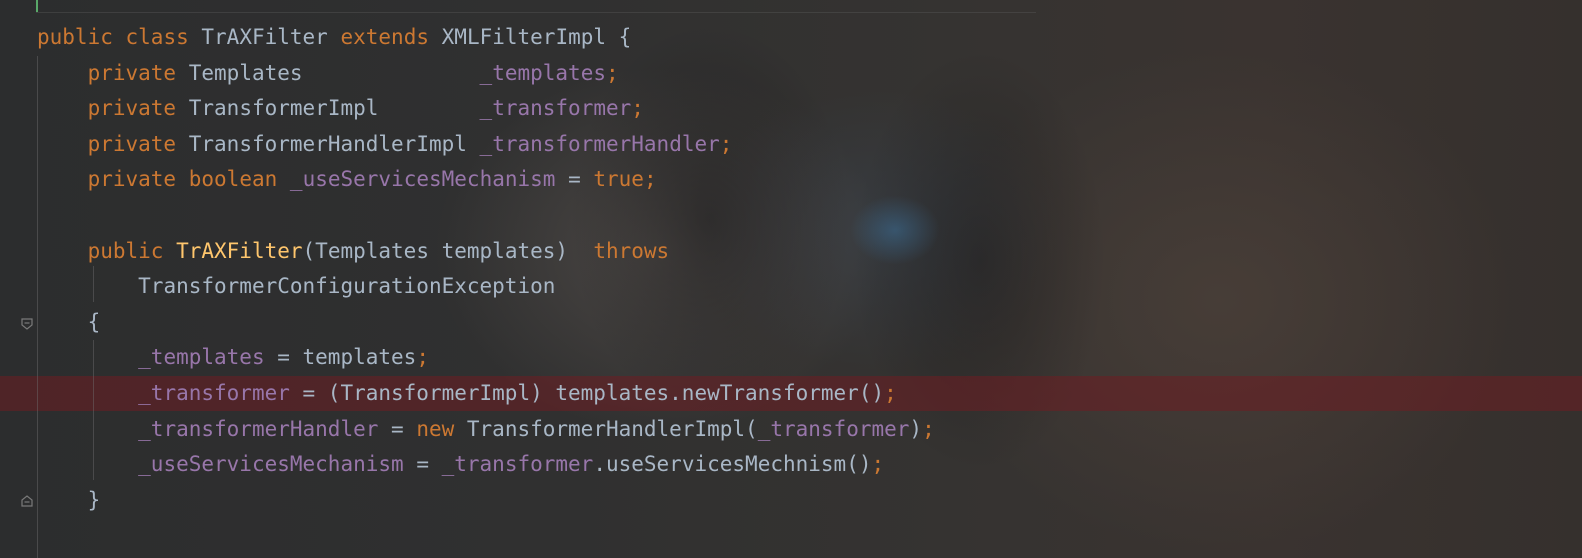  What do you see at coordinates (486, 216) in the screenshot?
I see `code-line` at bounding box center [486, 216].